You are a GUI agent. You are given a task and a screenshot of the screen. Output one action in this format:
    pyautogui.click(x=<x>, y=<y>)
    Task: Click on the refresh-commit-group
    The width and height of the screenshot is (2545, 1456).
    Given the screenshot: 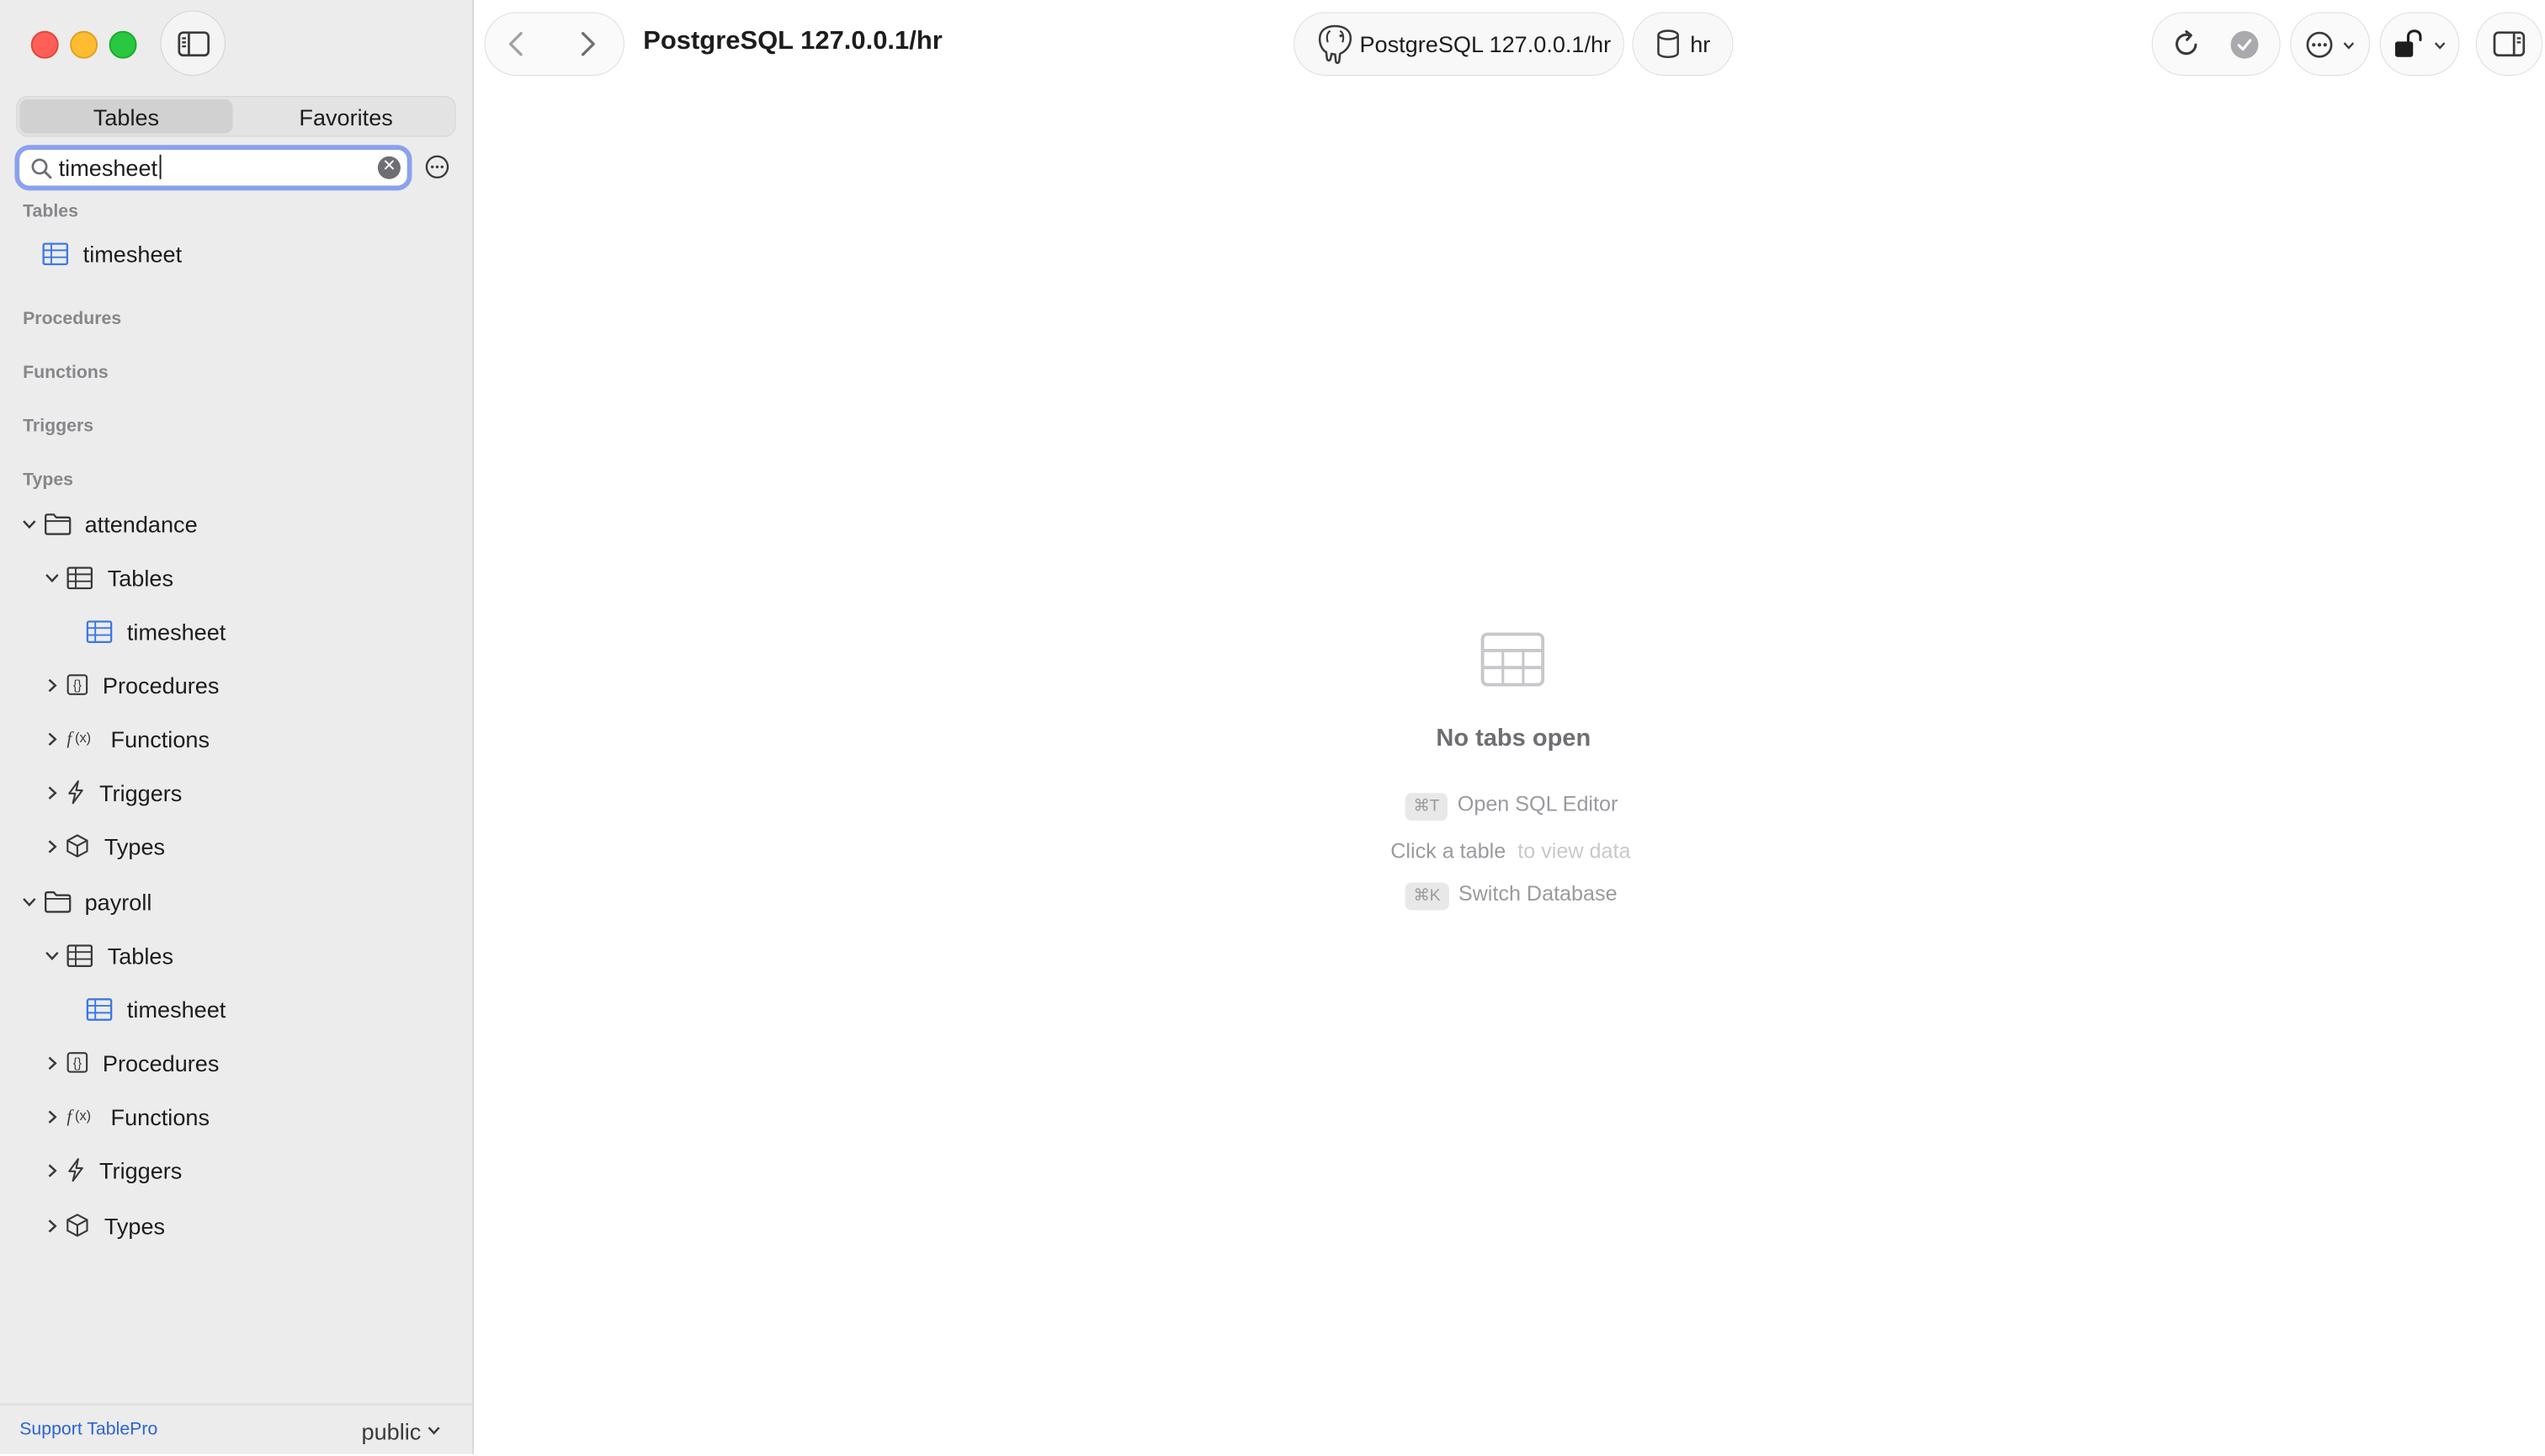 What is the action you would take?
    pyautogui.click(x=2216, y=44)
    